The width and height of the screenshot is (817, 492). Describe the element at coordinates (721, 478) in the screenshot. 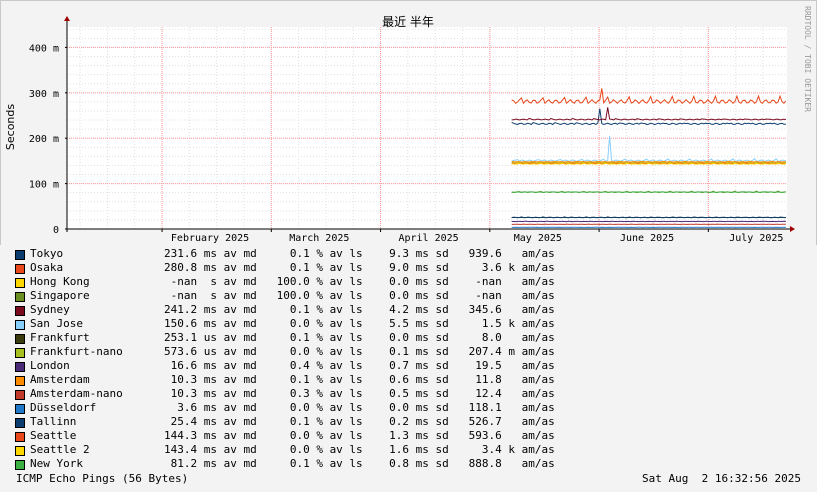

I see `footer-timestamp: Sat Aug 2 16:32:56 2025` at that location.